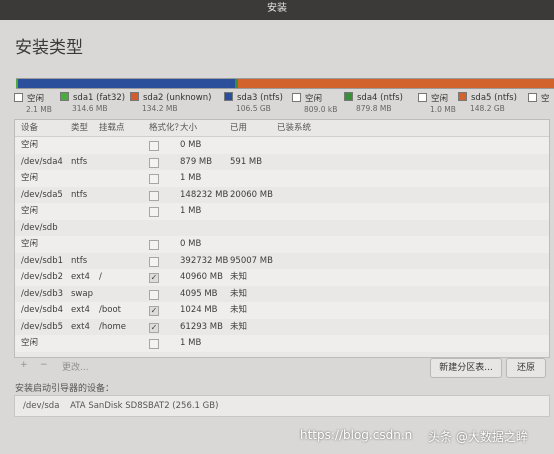 The height and width of the screenshot is (454, 554). Describe the element at coordinates (282, 310) in the screenshot. I see `table-row: /dev/sdb4 ext4/boot 1024 MB 未知 ✓` at that location.